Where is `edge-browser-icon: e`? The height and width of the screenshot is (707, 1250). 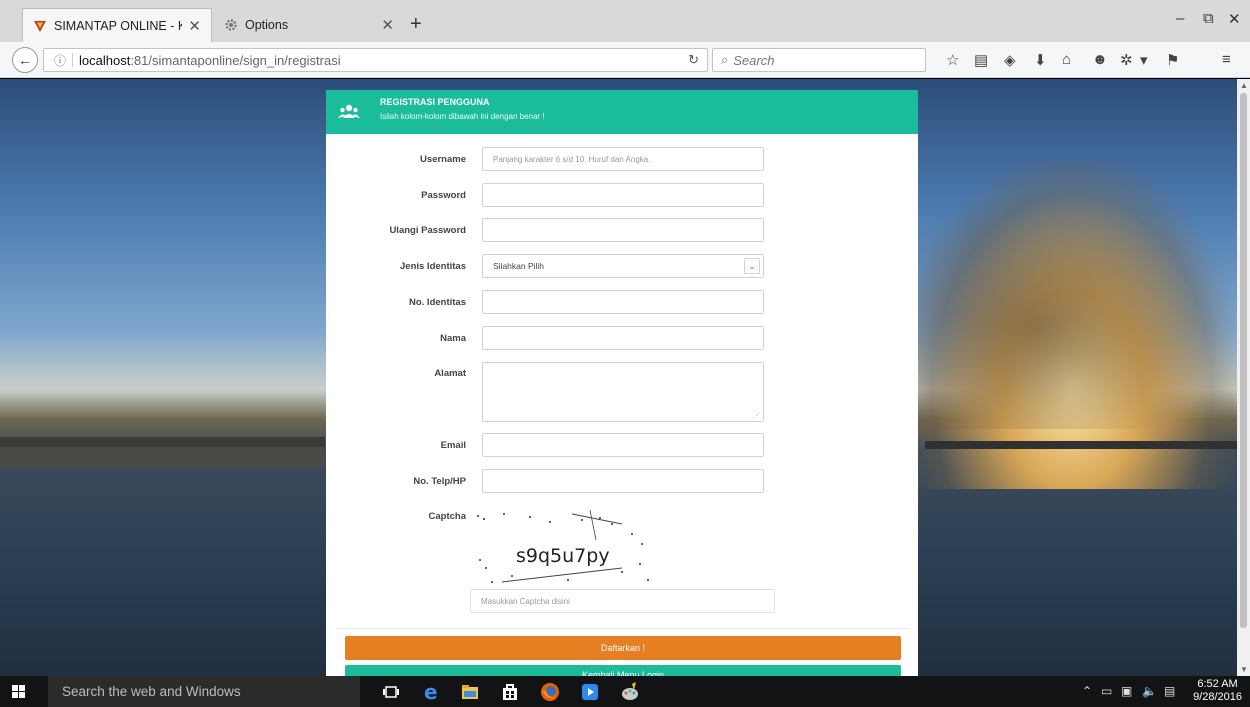
edge-browser-icon: e is located at coordinates (431, 692).